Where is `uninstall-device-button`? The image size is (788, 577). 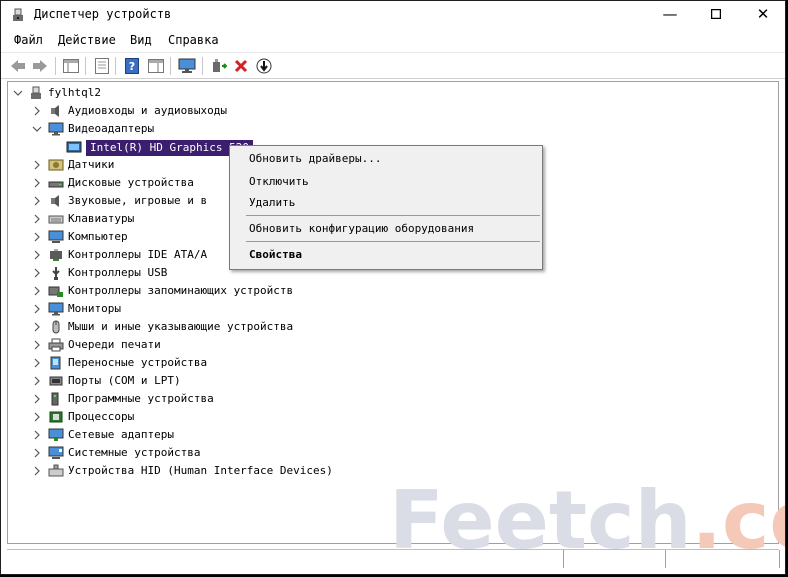
uninstall-device-button is located at coordinates (241, 66).